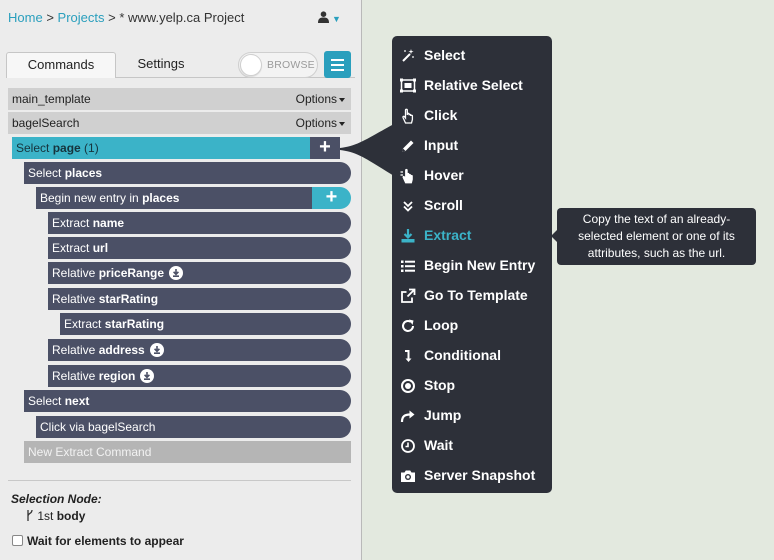 The width and height of the screenshot is (774, 560). What do you see at coordinates (161, 65) in the screenshot?
I see `tab-settings: Settings` at bounding box center [161, 65].